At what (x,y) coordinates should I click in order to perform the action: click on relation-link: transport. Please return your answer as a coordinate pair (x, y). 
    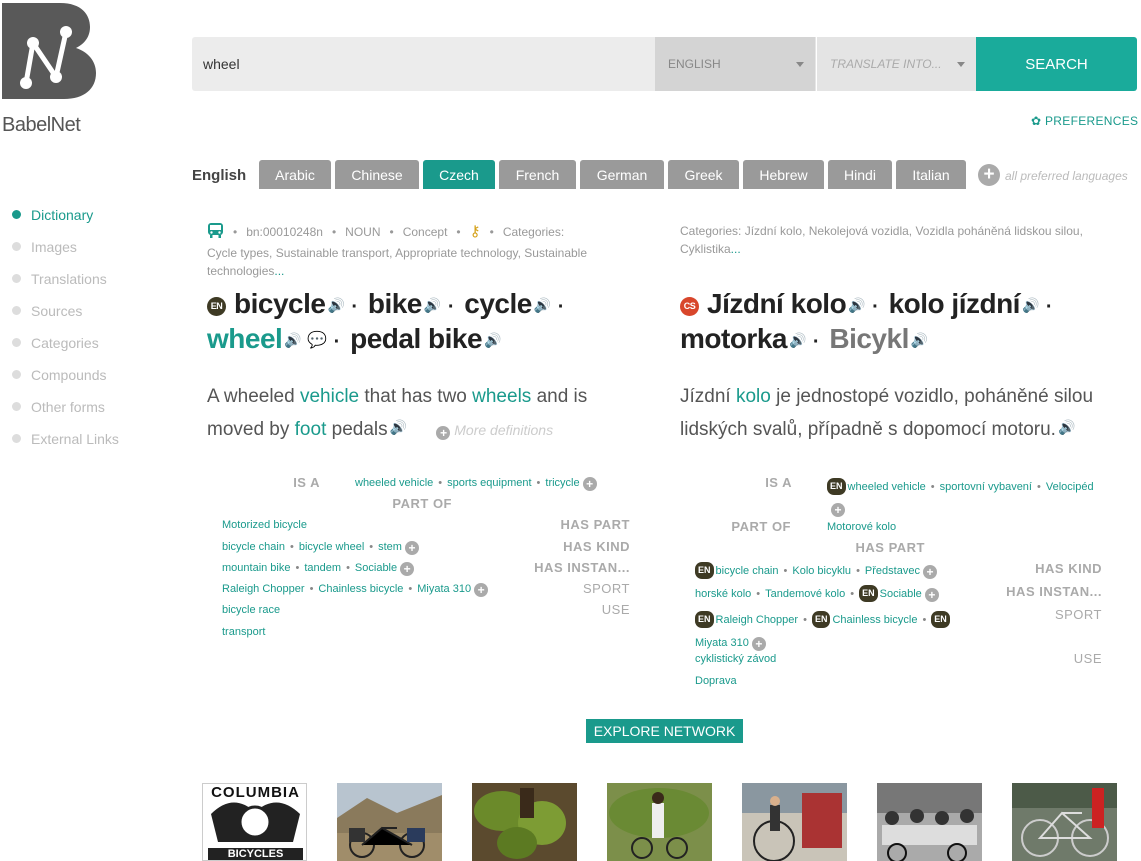
    Looking at the image, I should click on (243, 632).